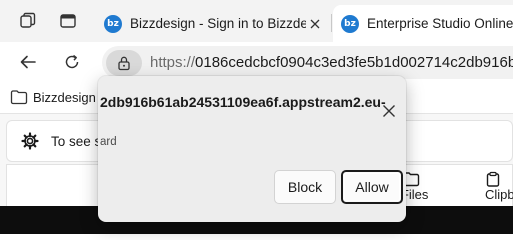 This screenshot has width=513, height=240. Describe the element at coordinates (64, 97) in the screenshot. I see `folder-label: Bizzdesign` at that location.